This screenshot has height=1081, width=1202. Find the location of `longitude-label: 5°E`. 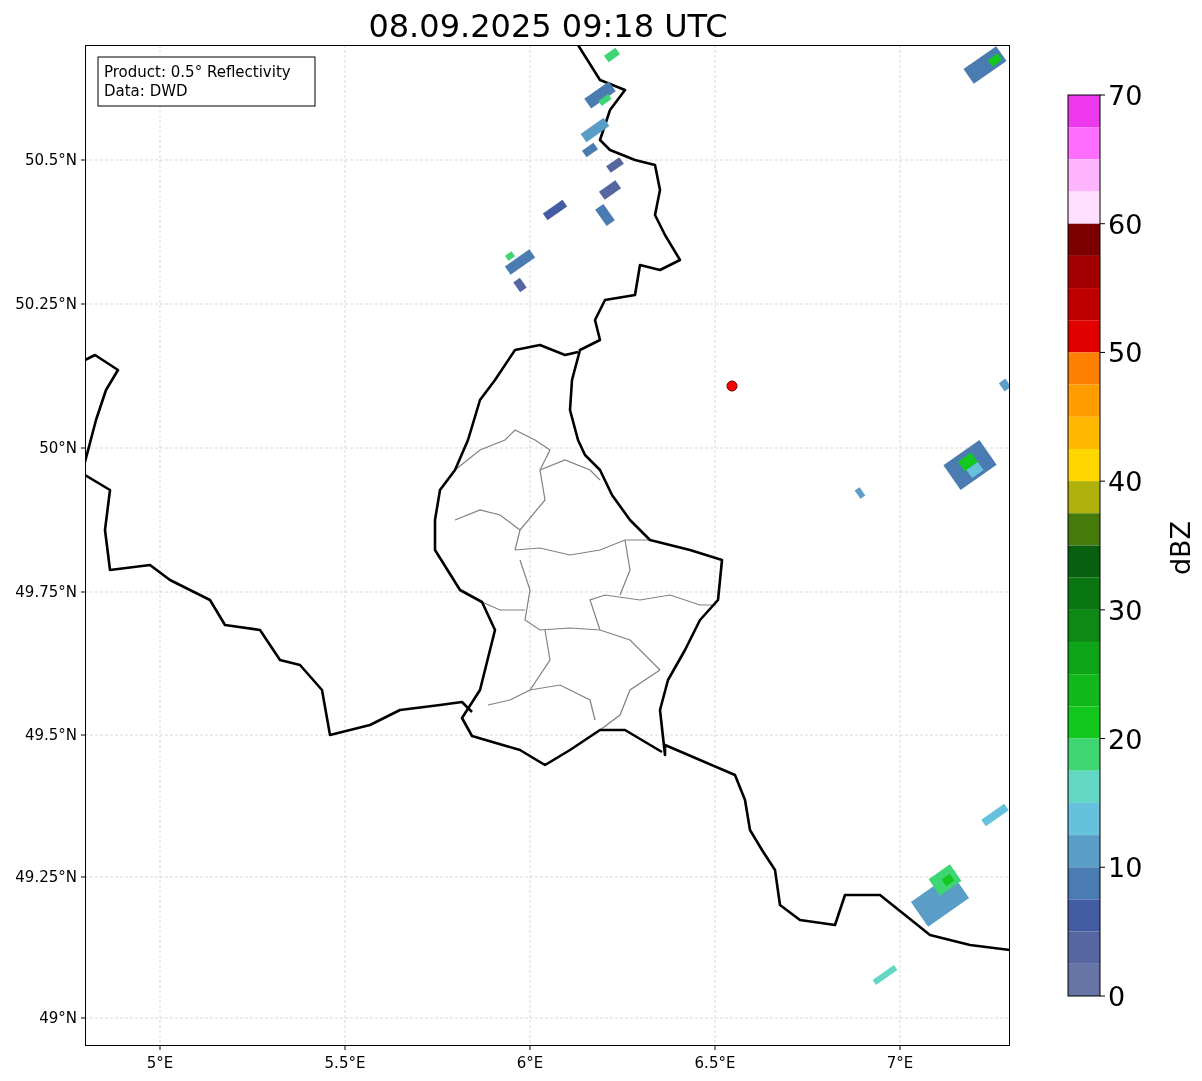

longitude-label: 5°E is located at coordinates (160, 1063).